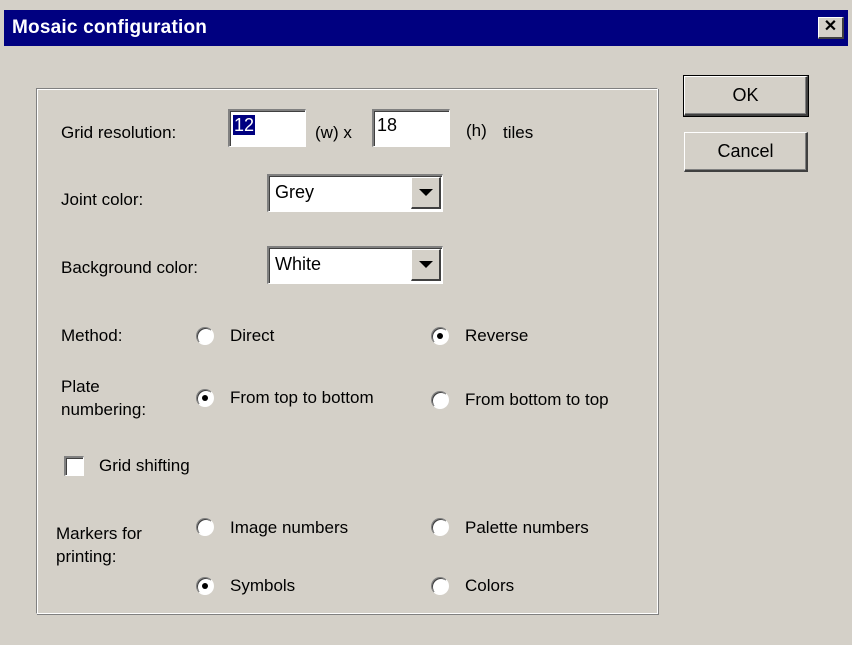  I want to click on method-reverse-label: Reverse, so click(496, 336).